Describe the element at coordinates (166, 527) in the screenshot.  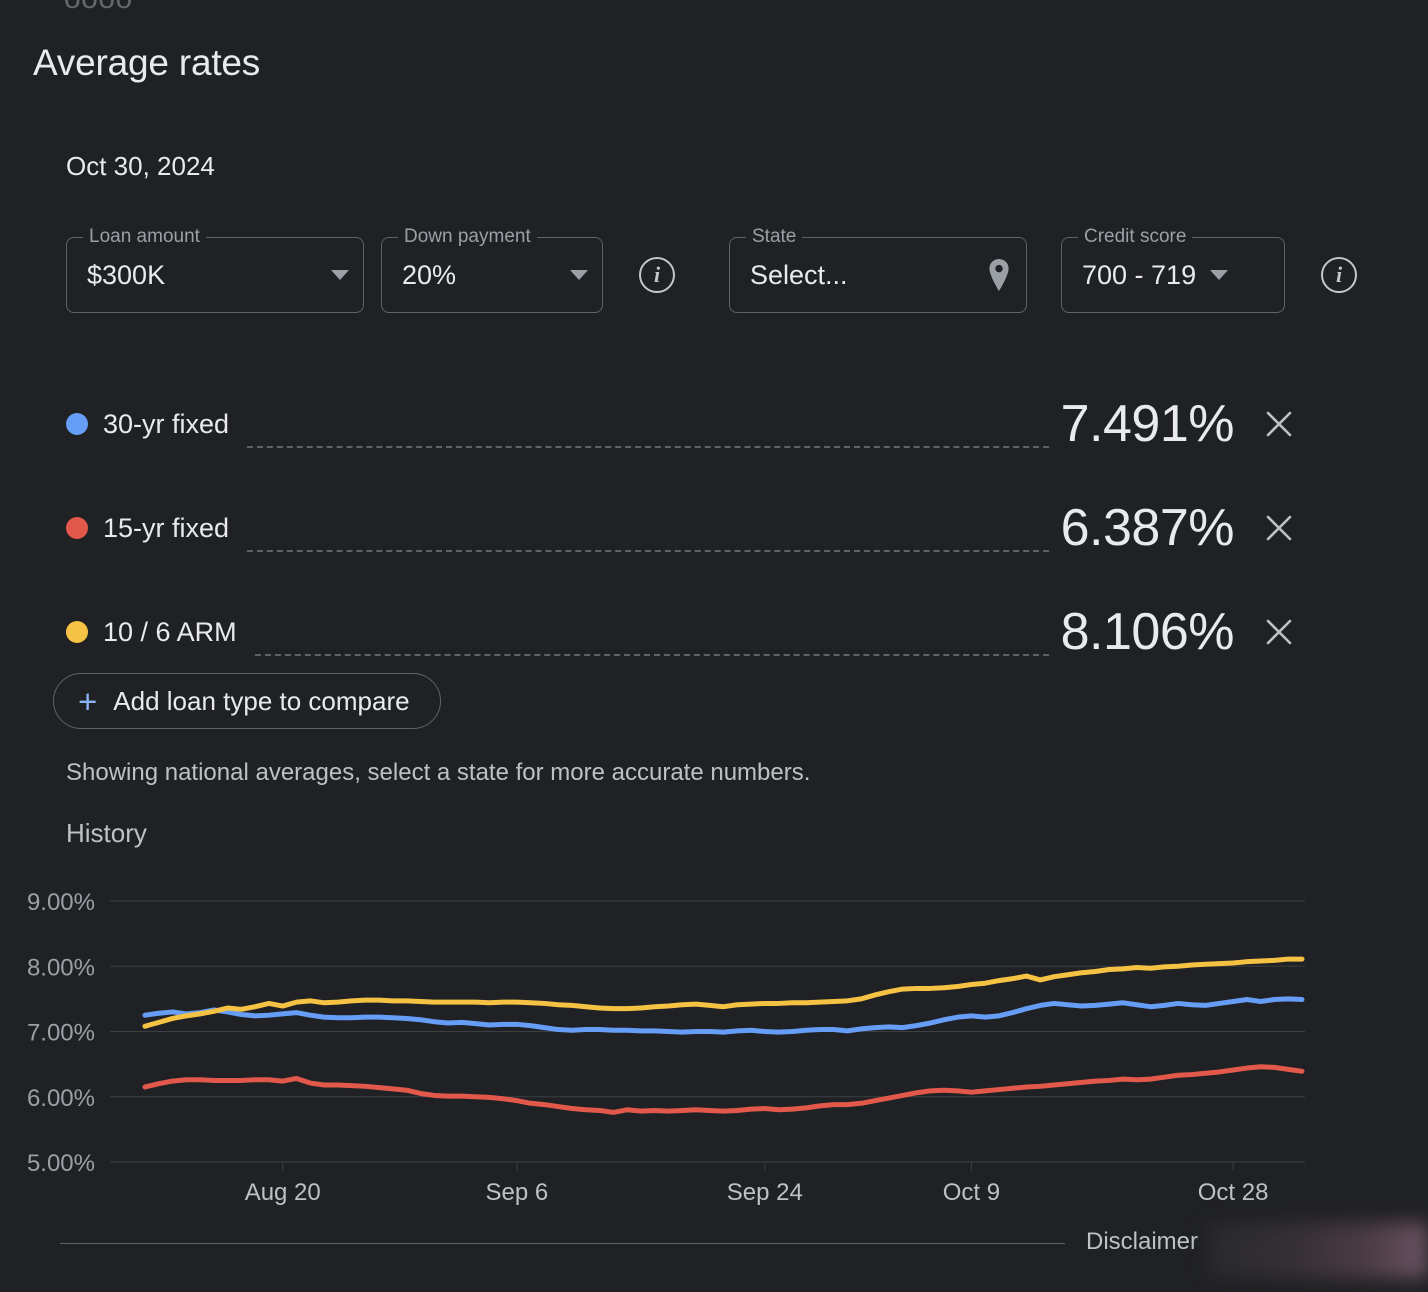
I see `rate-row-label: 15-yr fixed` at that location.